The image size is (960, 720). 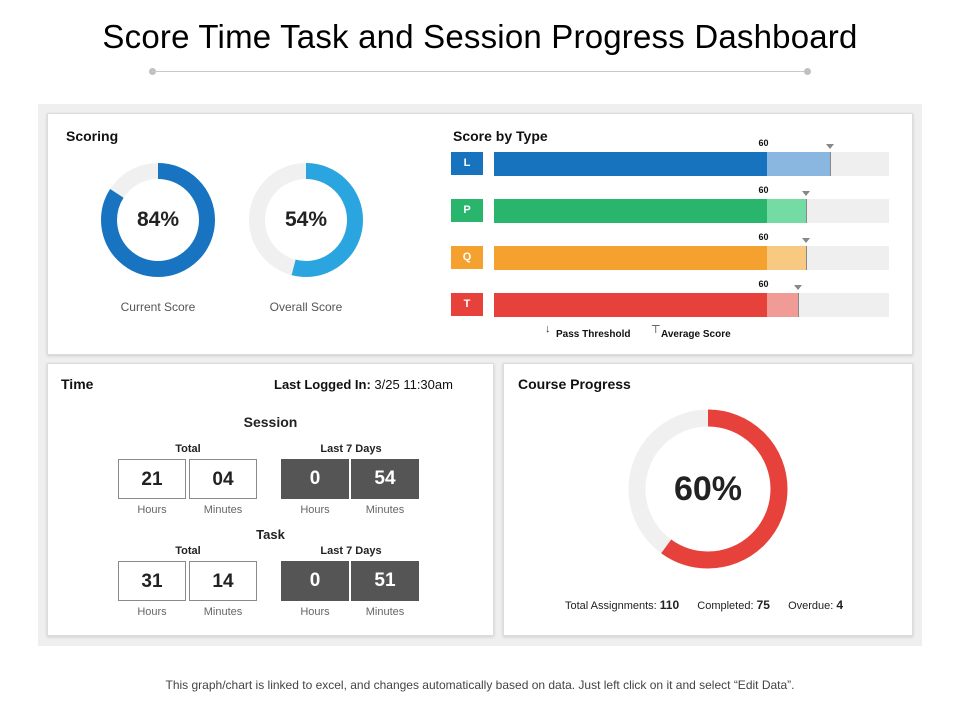 I want to click on type-badge-l: L, so click(x=467, y=163).